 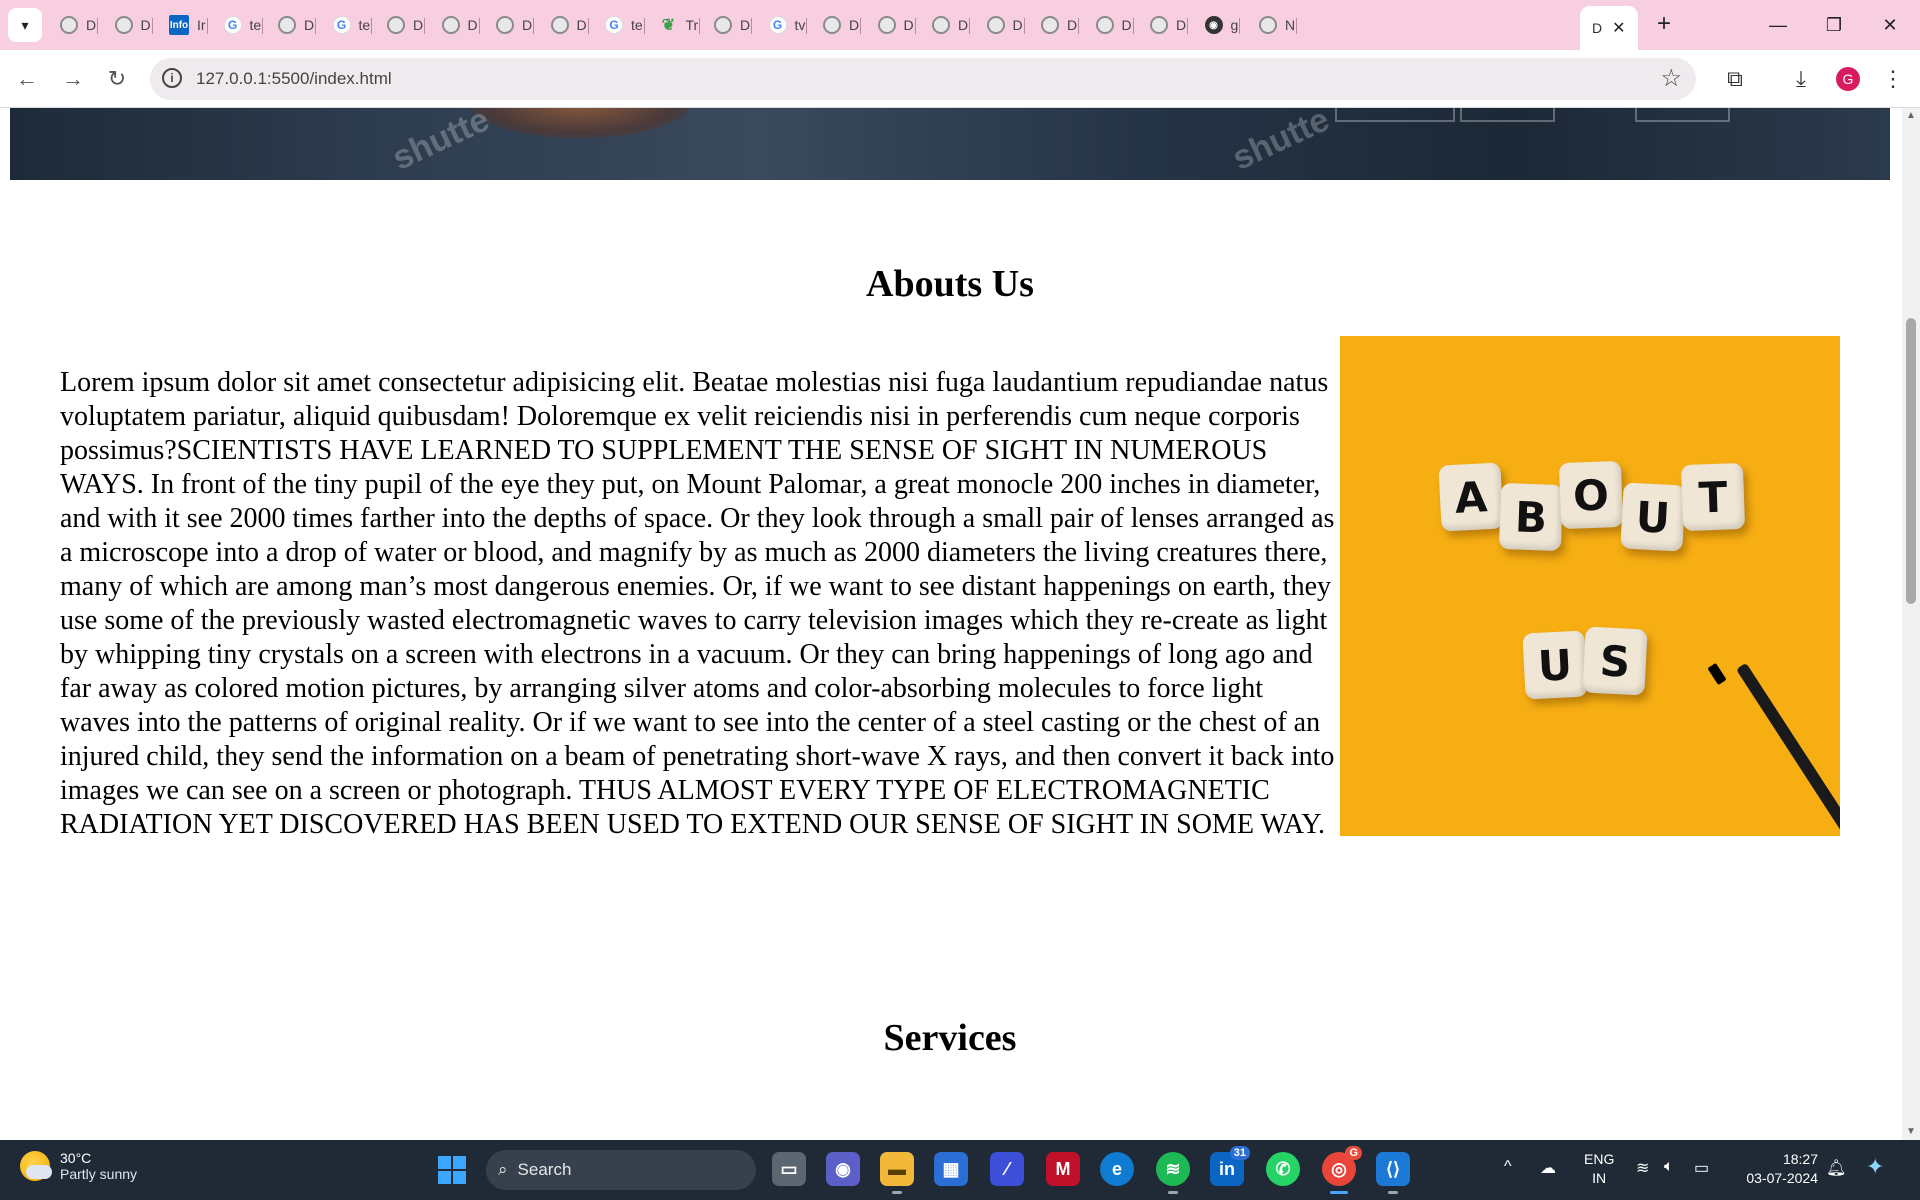 I want to click on more-menu-icon: ⋮, so click(x=1893, y=79).